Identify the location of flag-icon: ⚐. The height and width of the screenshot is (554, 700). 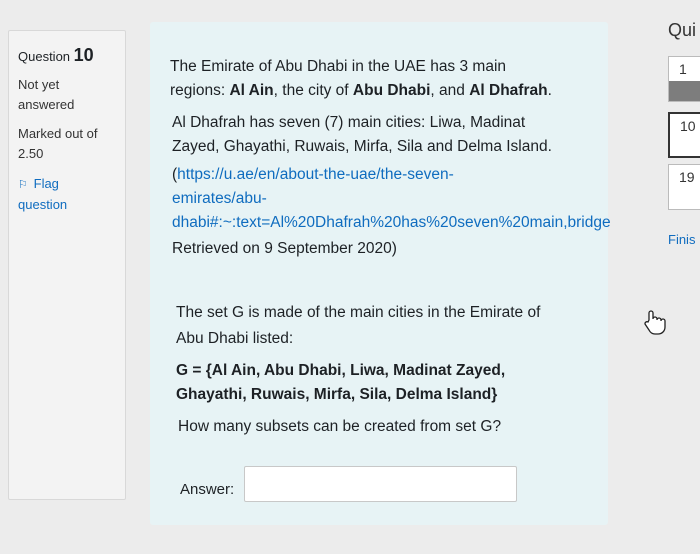
(23, 185).